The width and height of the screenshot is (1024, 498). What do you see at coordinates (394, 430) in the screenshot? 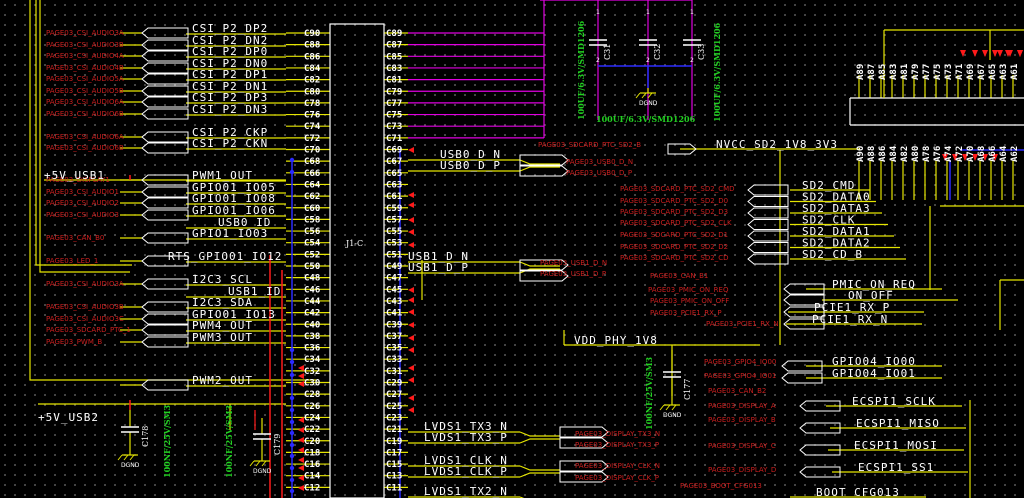
I see `connector-right-pin: C21` at bounding box center [394, 430].